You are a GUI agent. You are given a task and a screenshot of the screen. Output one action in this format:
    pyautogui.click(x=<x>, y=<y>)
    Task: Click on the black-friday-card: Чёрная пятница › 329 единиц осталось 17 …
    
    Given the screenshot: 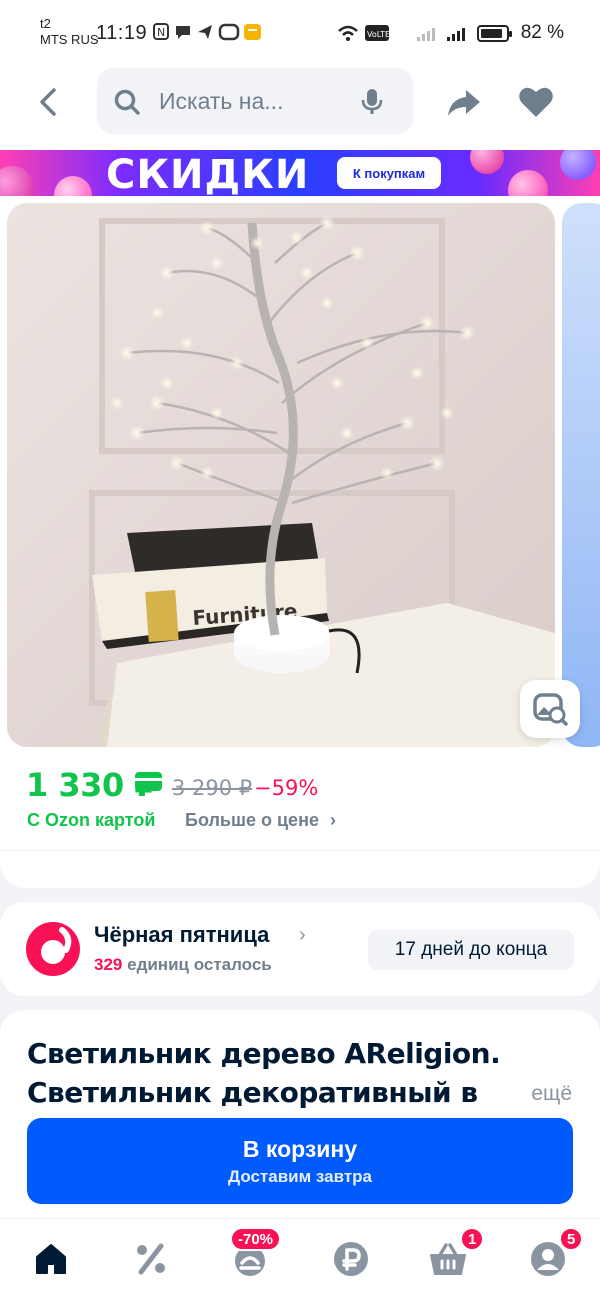 What is the action you would take?
    pyautogui.click(x=300, y=949)
    